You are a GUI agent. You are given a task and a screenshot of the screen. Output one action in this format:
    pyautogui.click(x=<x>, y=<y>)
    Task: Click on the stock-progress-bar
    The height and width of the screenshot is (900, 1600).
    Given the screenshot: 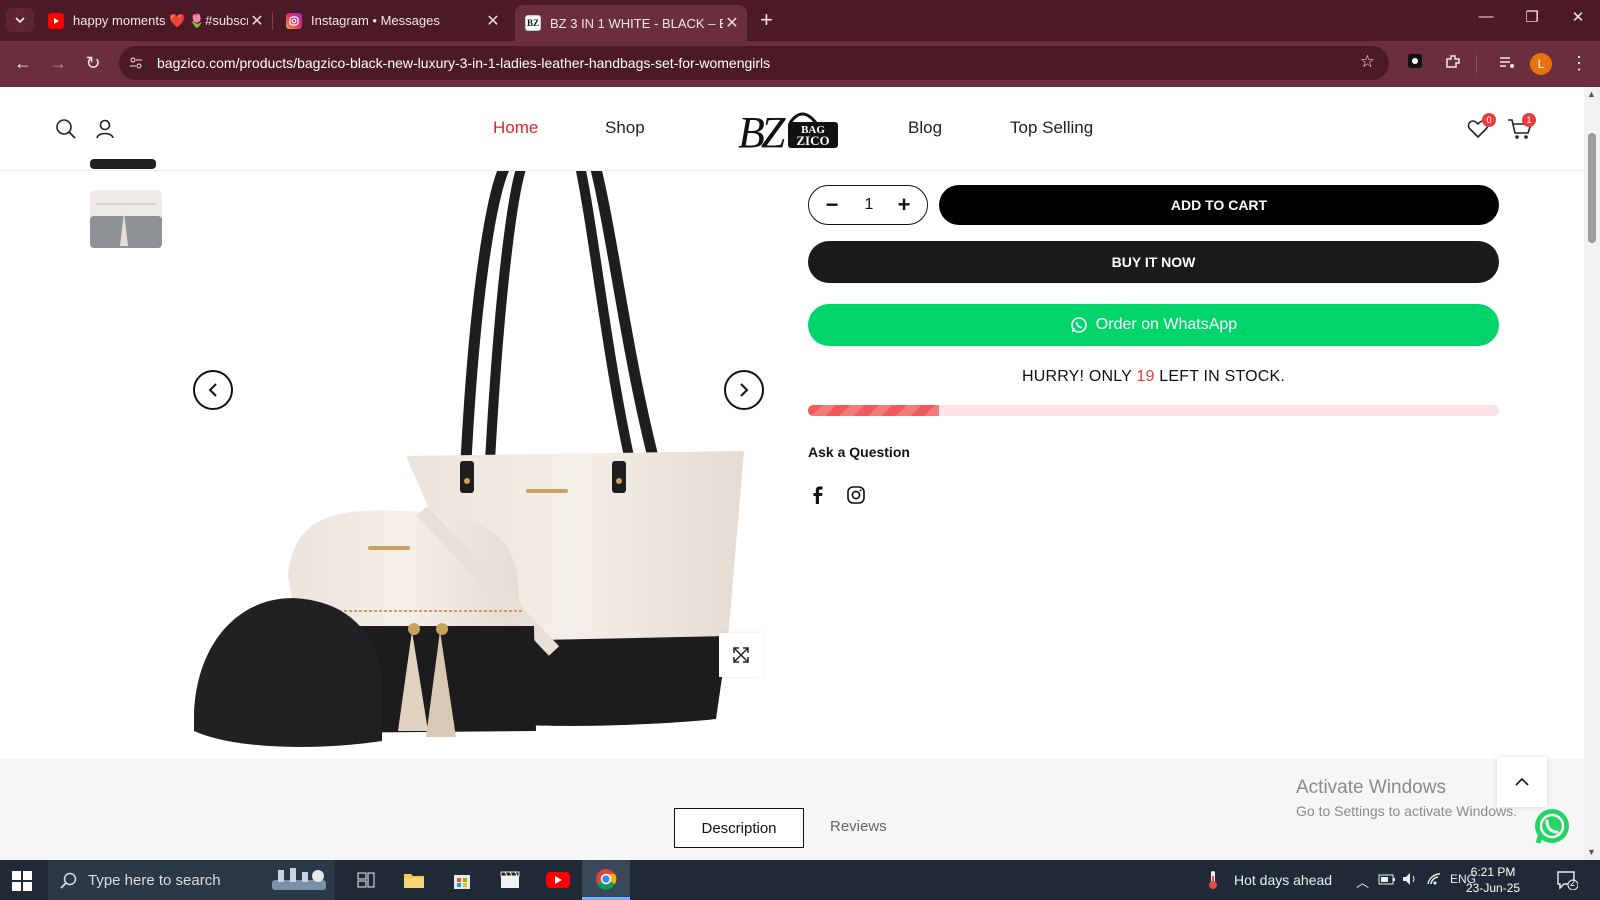 What is the action you would take?
    pyautogui.click(x=1153, y=410)
    